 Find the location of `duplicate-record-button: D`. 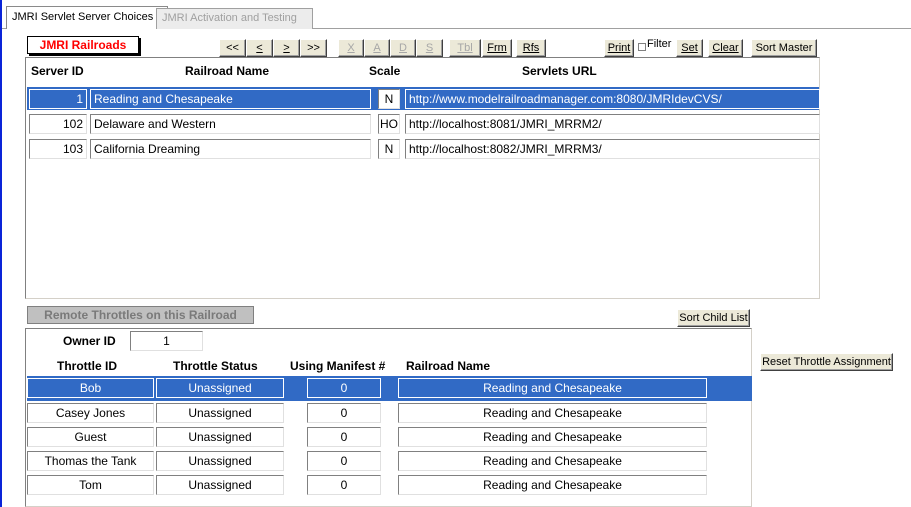

duplicate-record-button: D is located at coordinates (403, 48).